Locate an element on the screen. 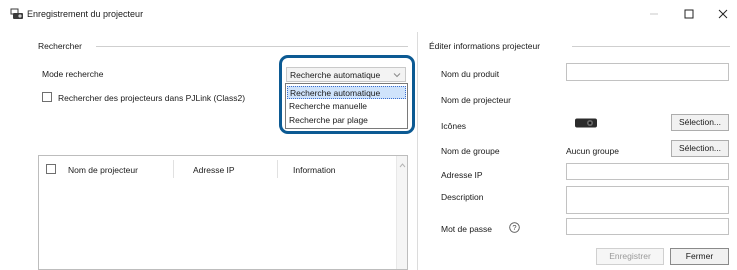 The width and height of the screenshot is (737, 270). product-name-field is located at coordinates (647, 72).